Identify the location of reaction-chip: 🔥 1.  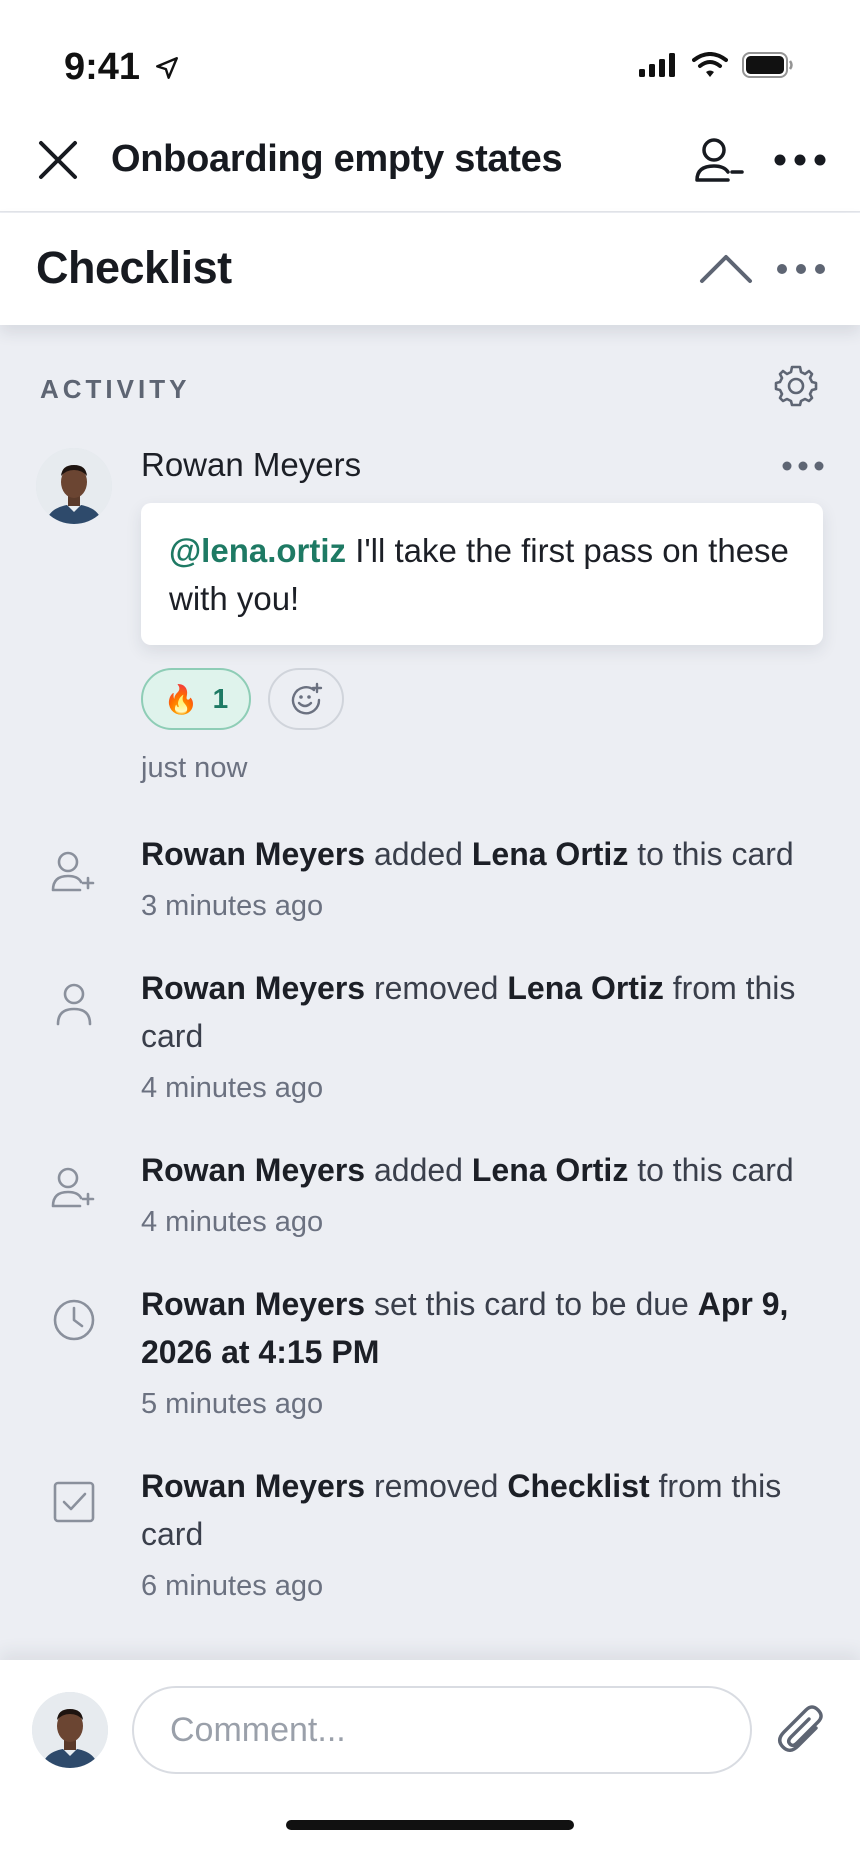
(196, 699).